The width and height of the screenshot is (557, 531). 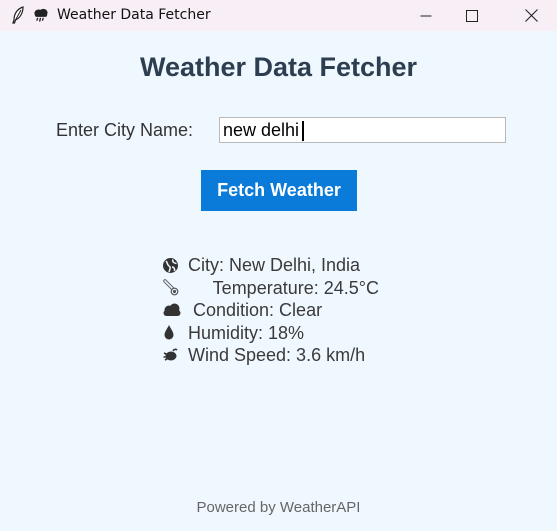 What do you see at coordinates (134, 15) in the screenshot?
I see `window-title: Weather Data Fetcher` at bounding box center [134, 15].